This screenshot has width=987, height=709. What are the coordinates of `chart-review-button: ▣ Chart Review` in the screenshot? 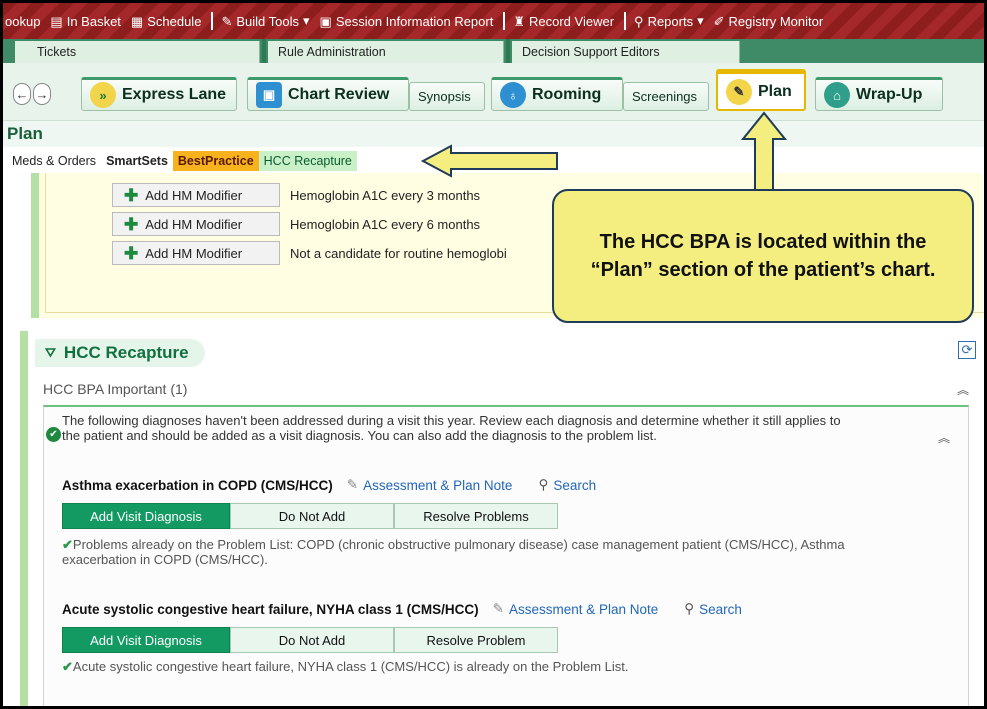 It's located at (328, 94).